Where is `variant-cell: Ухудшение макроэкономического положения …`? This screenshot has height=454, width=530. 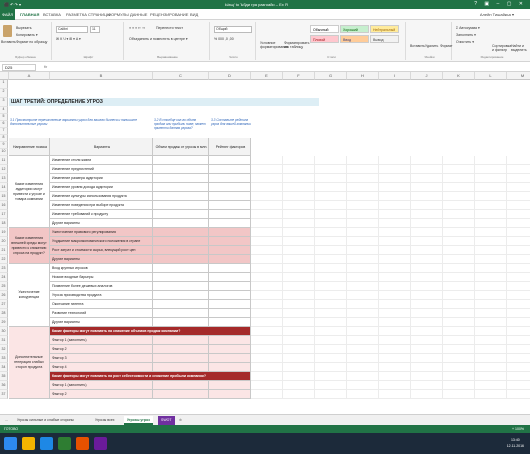
variant-cell: Ухудшение макроэкономического положения … is located at coordinates (101, 241).